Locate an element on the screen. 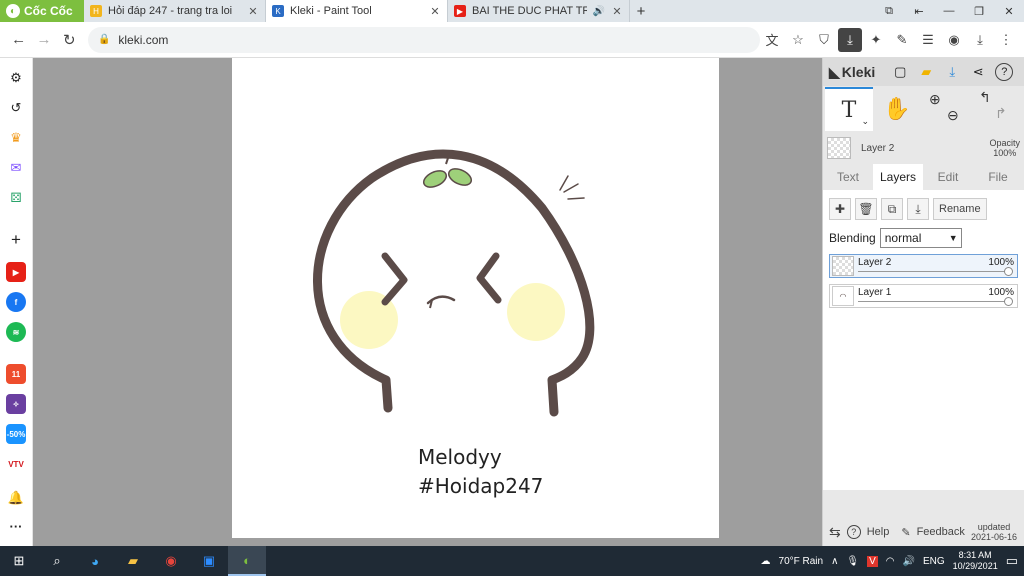 The height and width of the screenshot is (576, 1024). notification-bell-icon: 🔔 is located at coordinates (16, 498).